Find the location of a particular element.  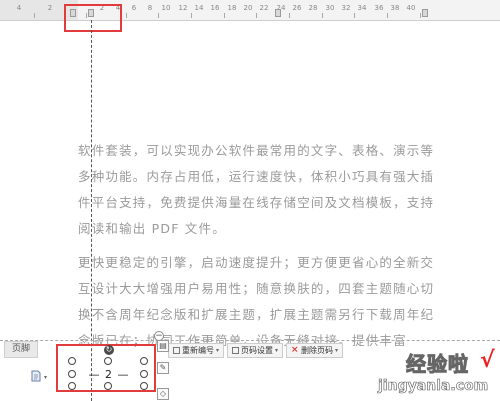

paragraph-line: 换不含周年纪念版和扩展主题，扩展主题需另行下载周年纪 is located at coordinates (256, 314).